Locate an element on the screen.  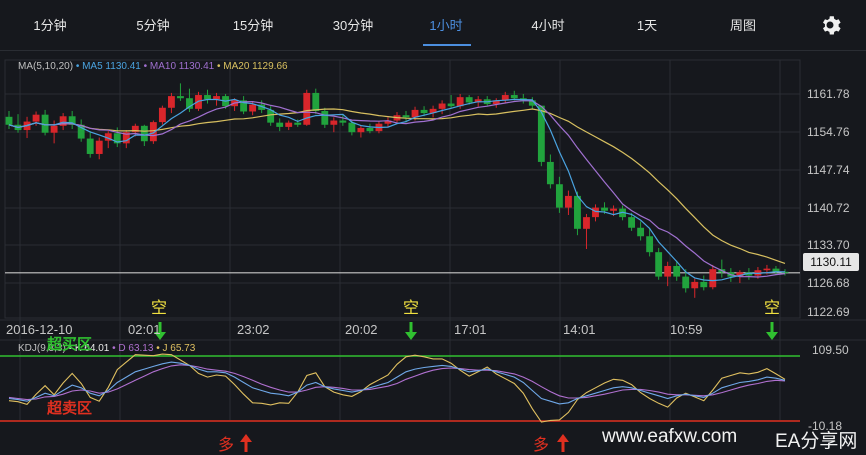
time-tick: 02:01 is located at coordinates (144, 329).